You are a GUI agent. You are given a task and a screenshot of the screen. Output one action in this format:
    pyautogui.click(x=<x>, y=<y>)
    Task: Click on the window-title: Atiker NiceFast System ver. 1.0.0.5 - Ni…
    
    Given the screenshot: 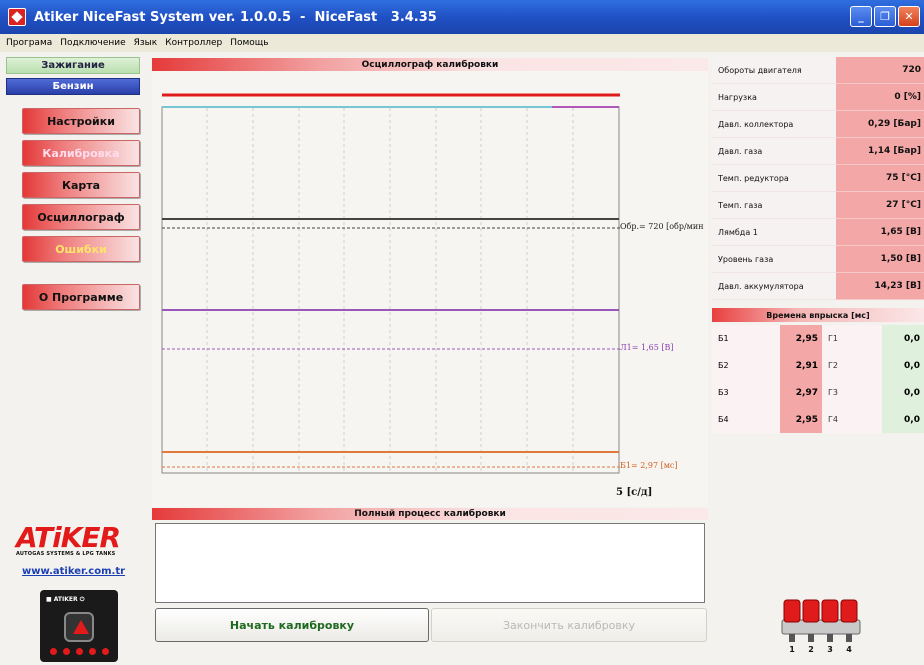 What is the action you would take?
    pyautogui.click(x=235, y=17)
    